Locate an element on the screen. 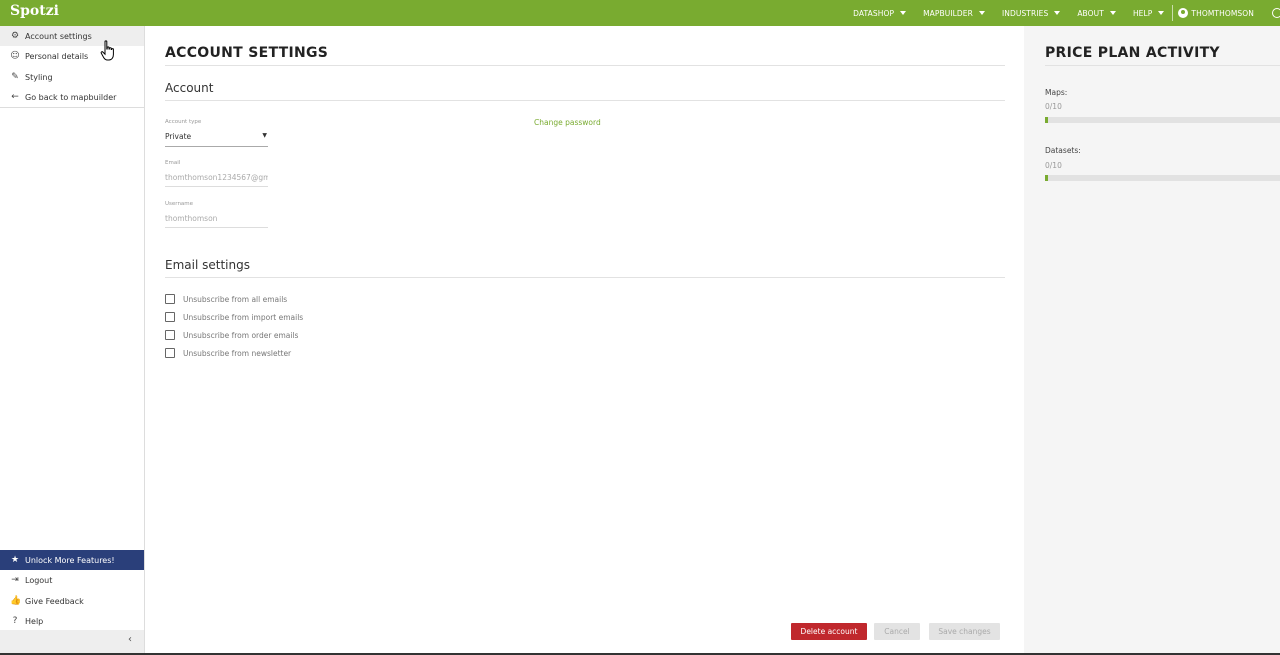 This screenshot has width=1280, height=655. nav-user: THOMTHOMSON is located at coordinates (1216, 13).